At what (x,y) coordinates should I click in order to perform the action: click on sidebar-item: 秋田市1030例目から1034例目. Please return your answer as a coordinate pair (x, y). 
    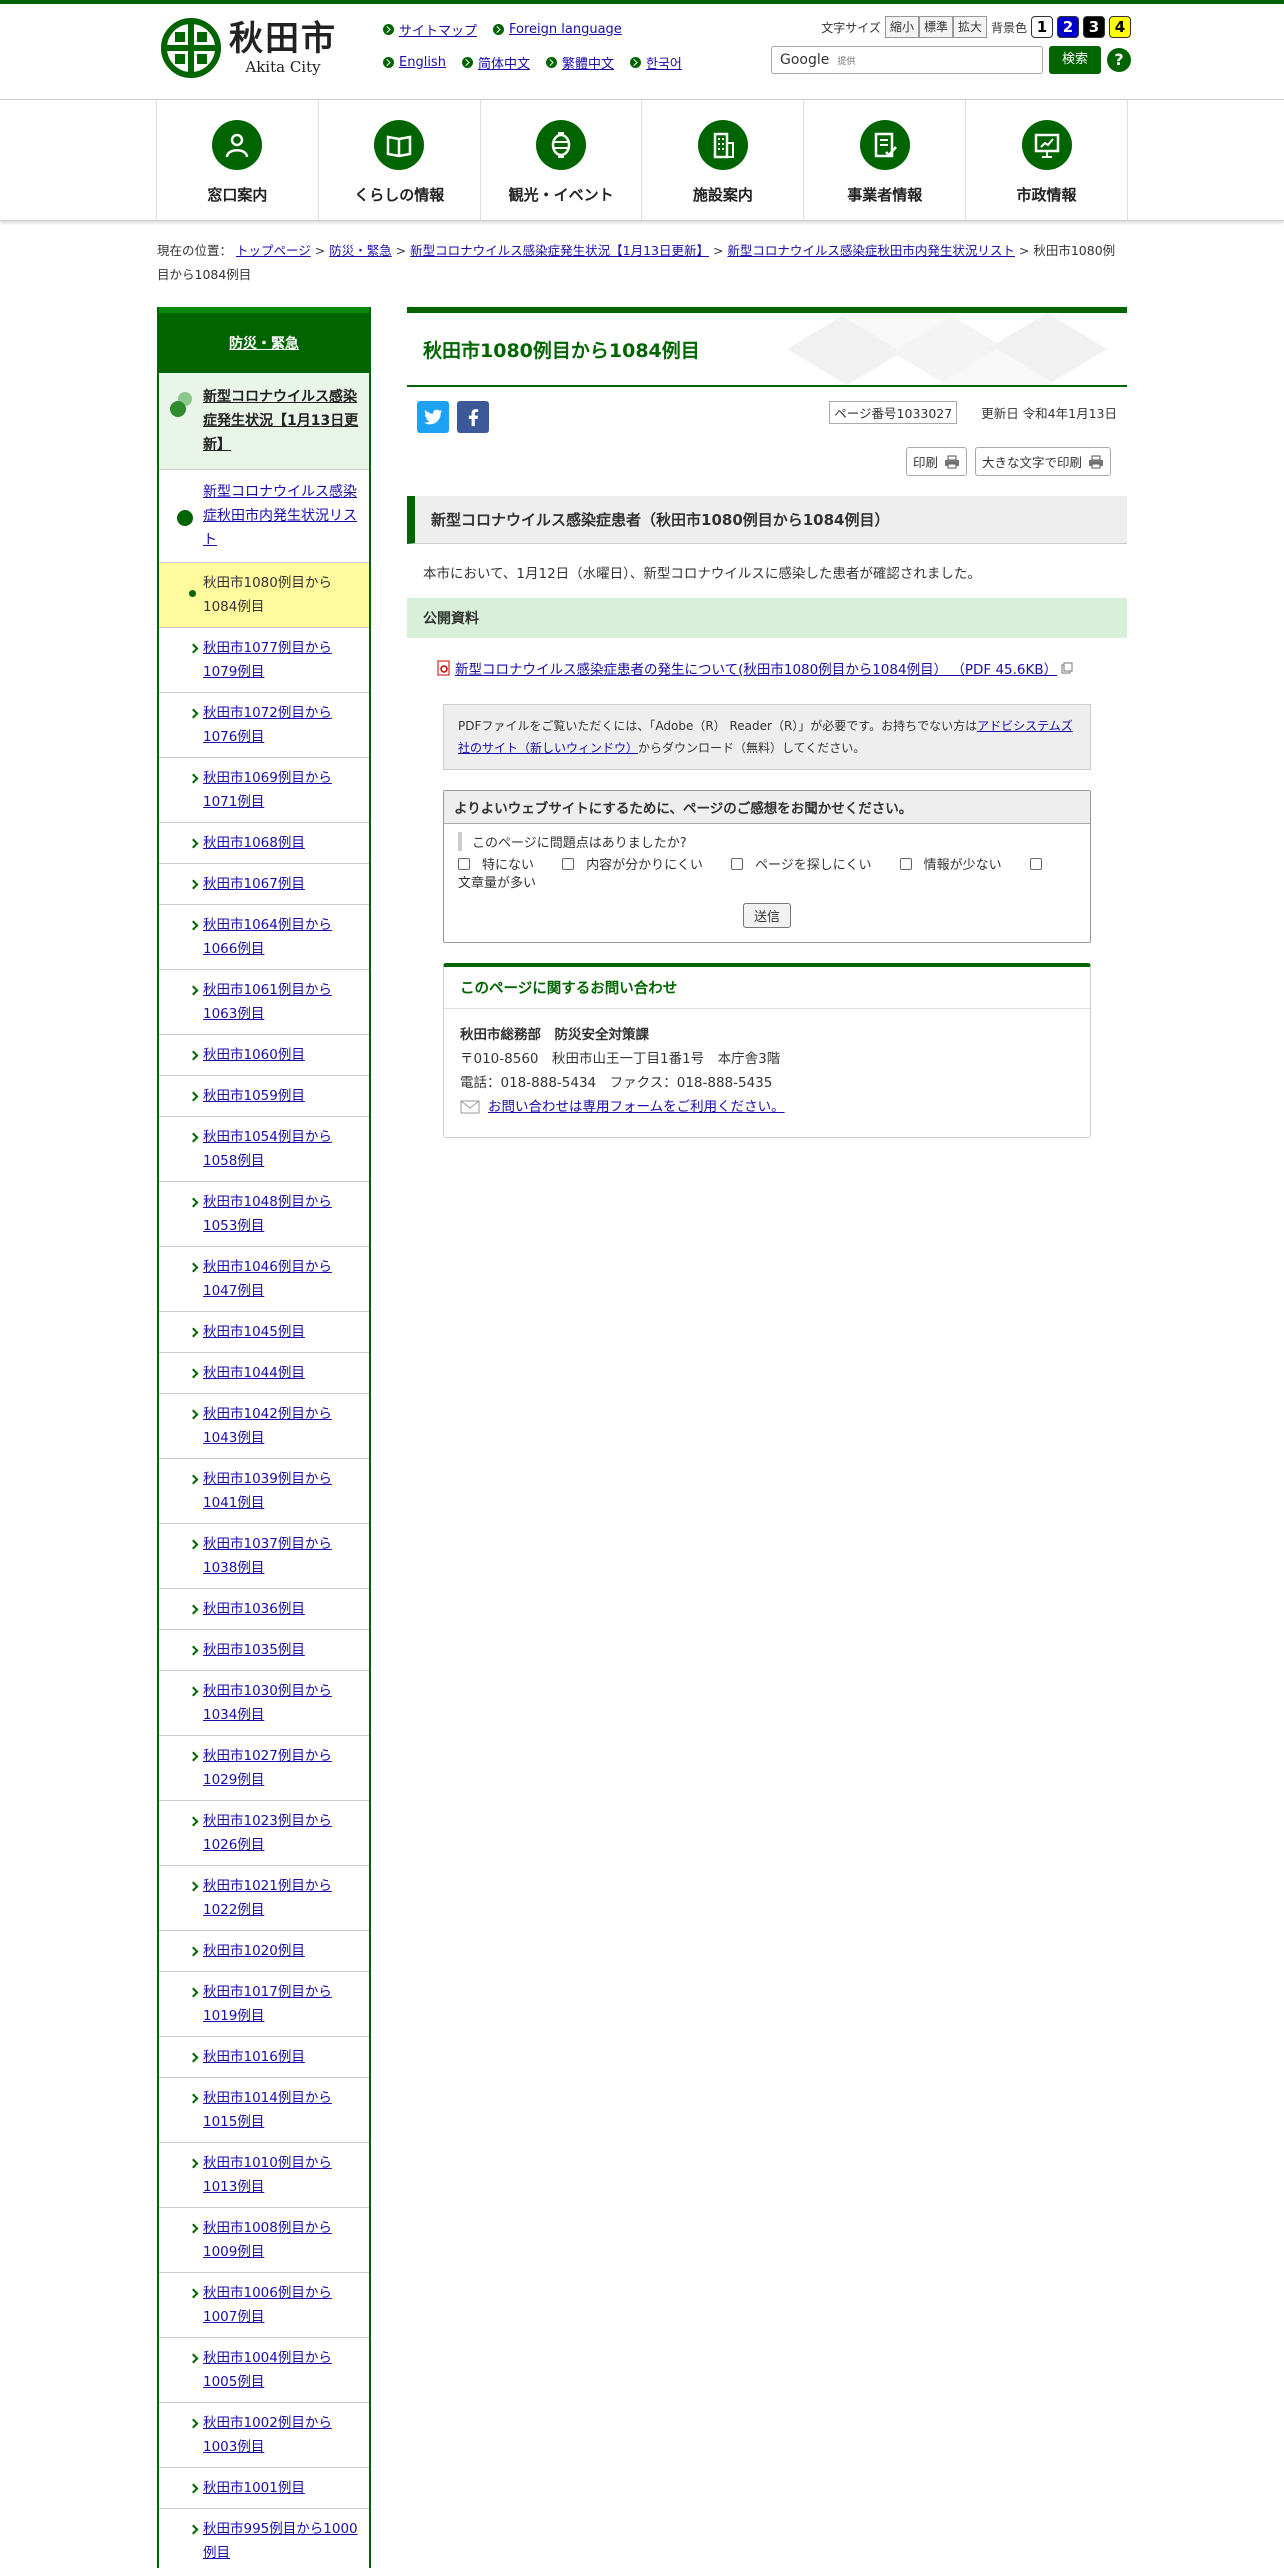
    Looking at the image, I should click on (264, 1703).